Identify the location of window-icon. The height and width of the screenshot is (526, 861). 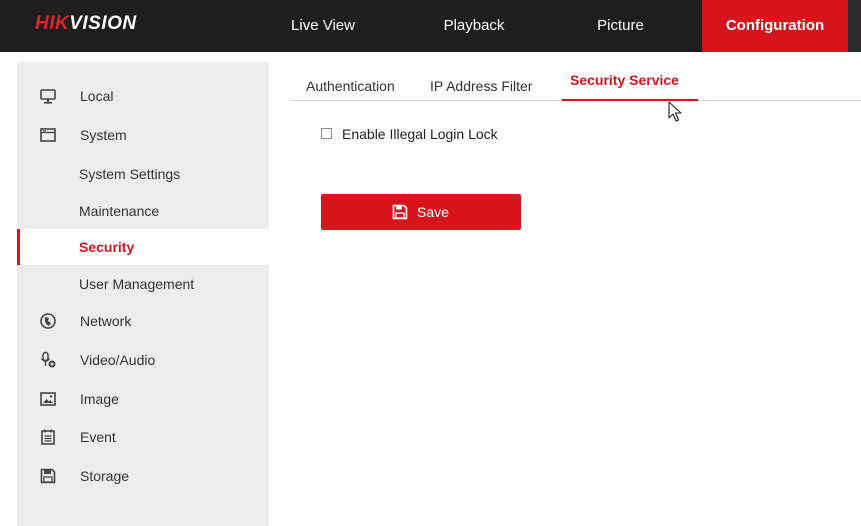
(48, 135).